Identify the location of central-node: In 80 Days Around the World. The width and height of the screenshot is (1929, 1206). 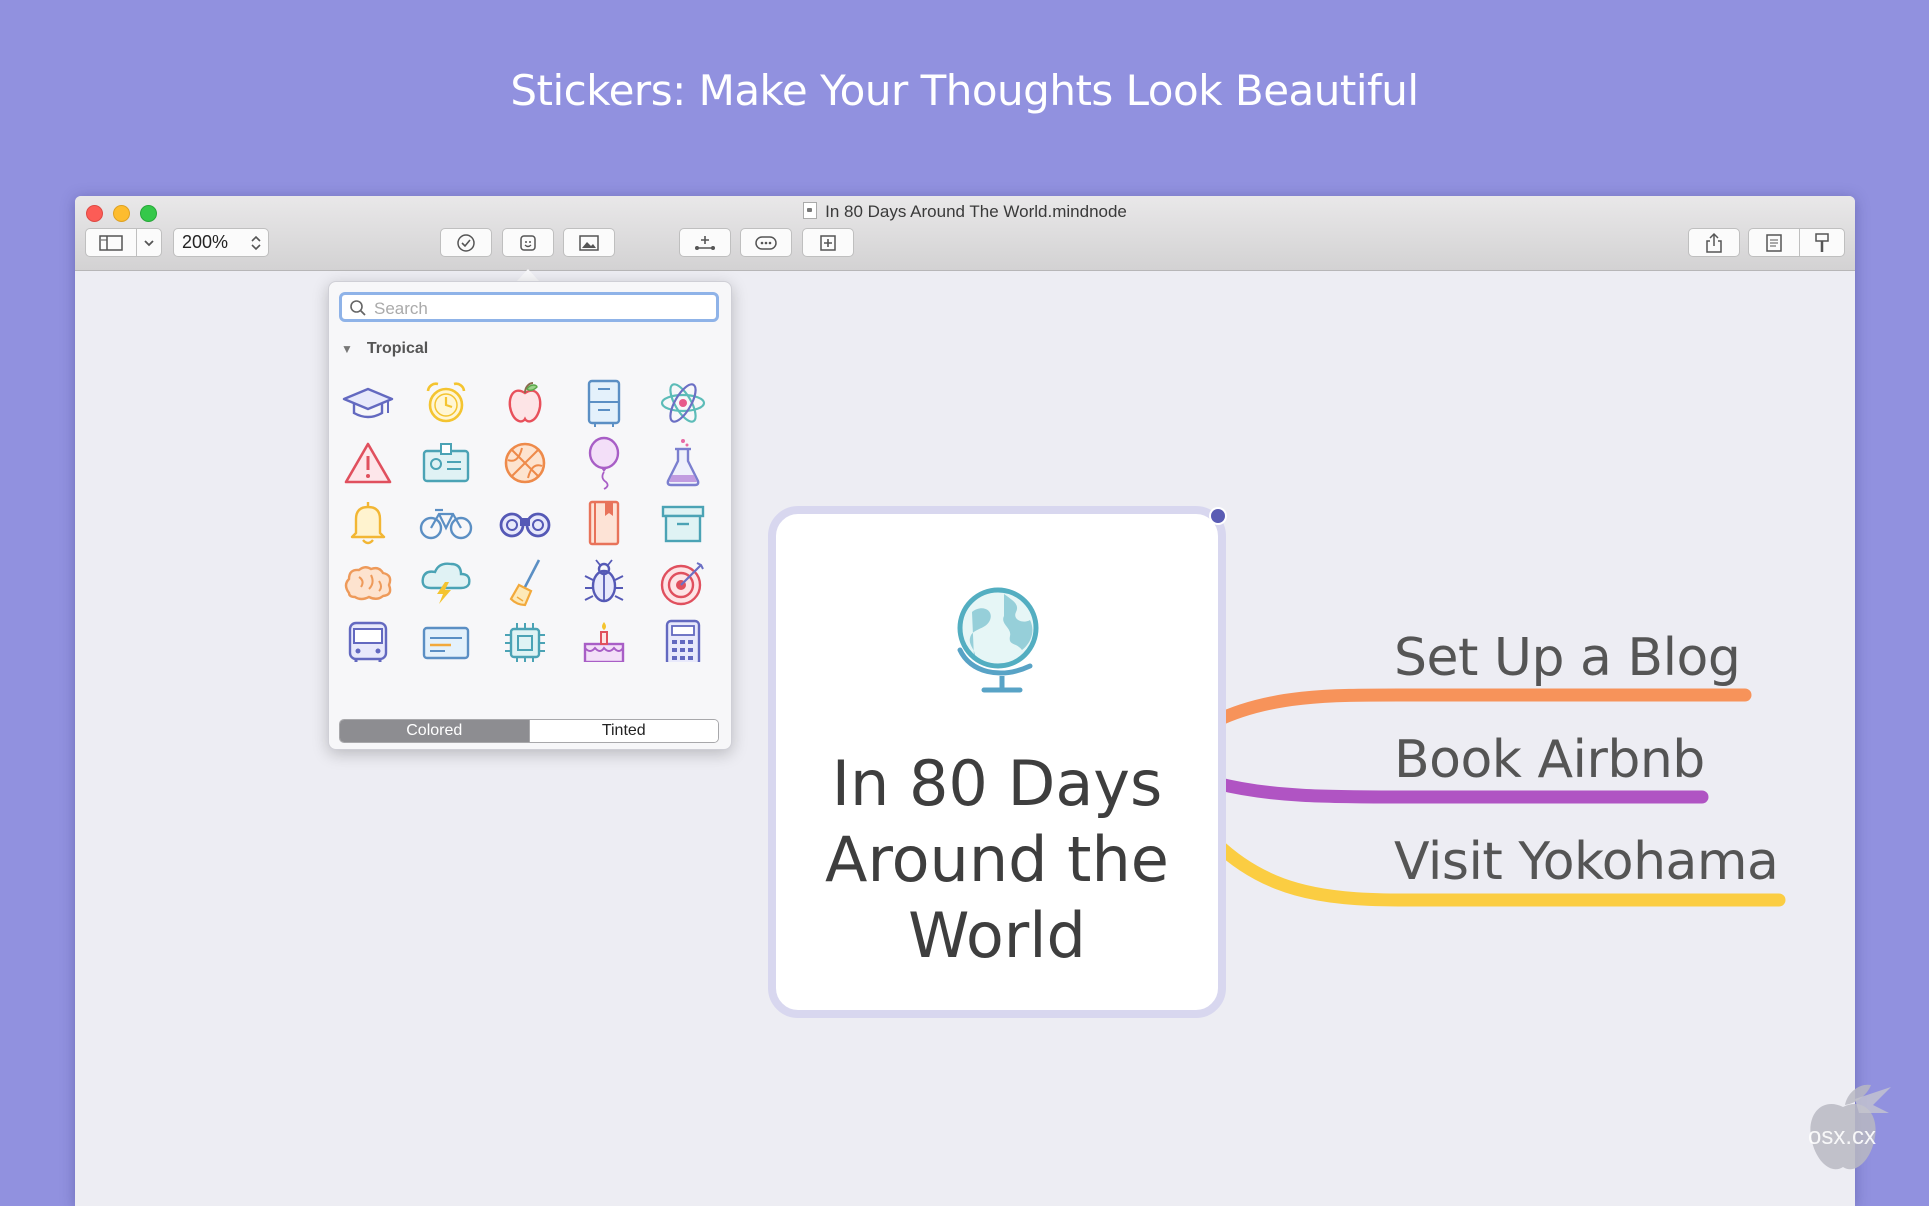
(997, 762).